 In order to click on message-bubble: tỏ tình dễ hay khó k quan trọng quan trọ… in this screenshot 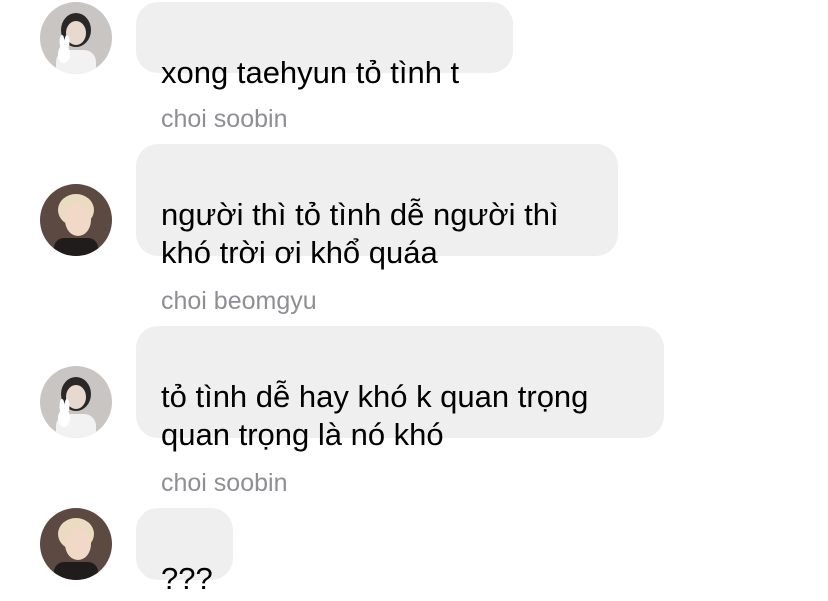, I will do `click(400, 389)`.